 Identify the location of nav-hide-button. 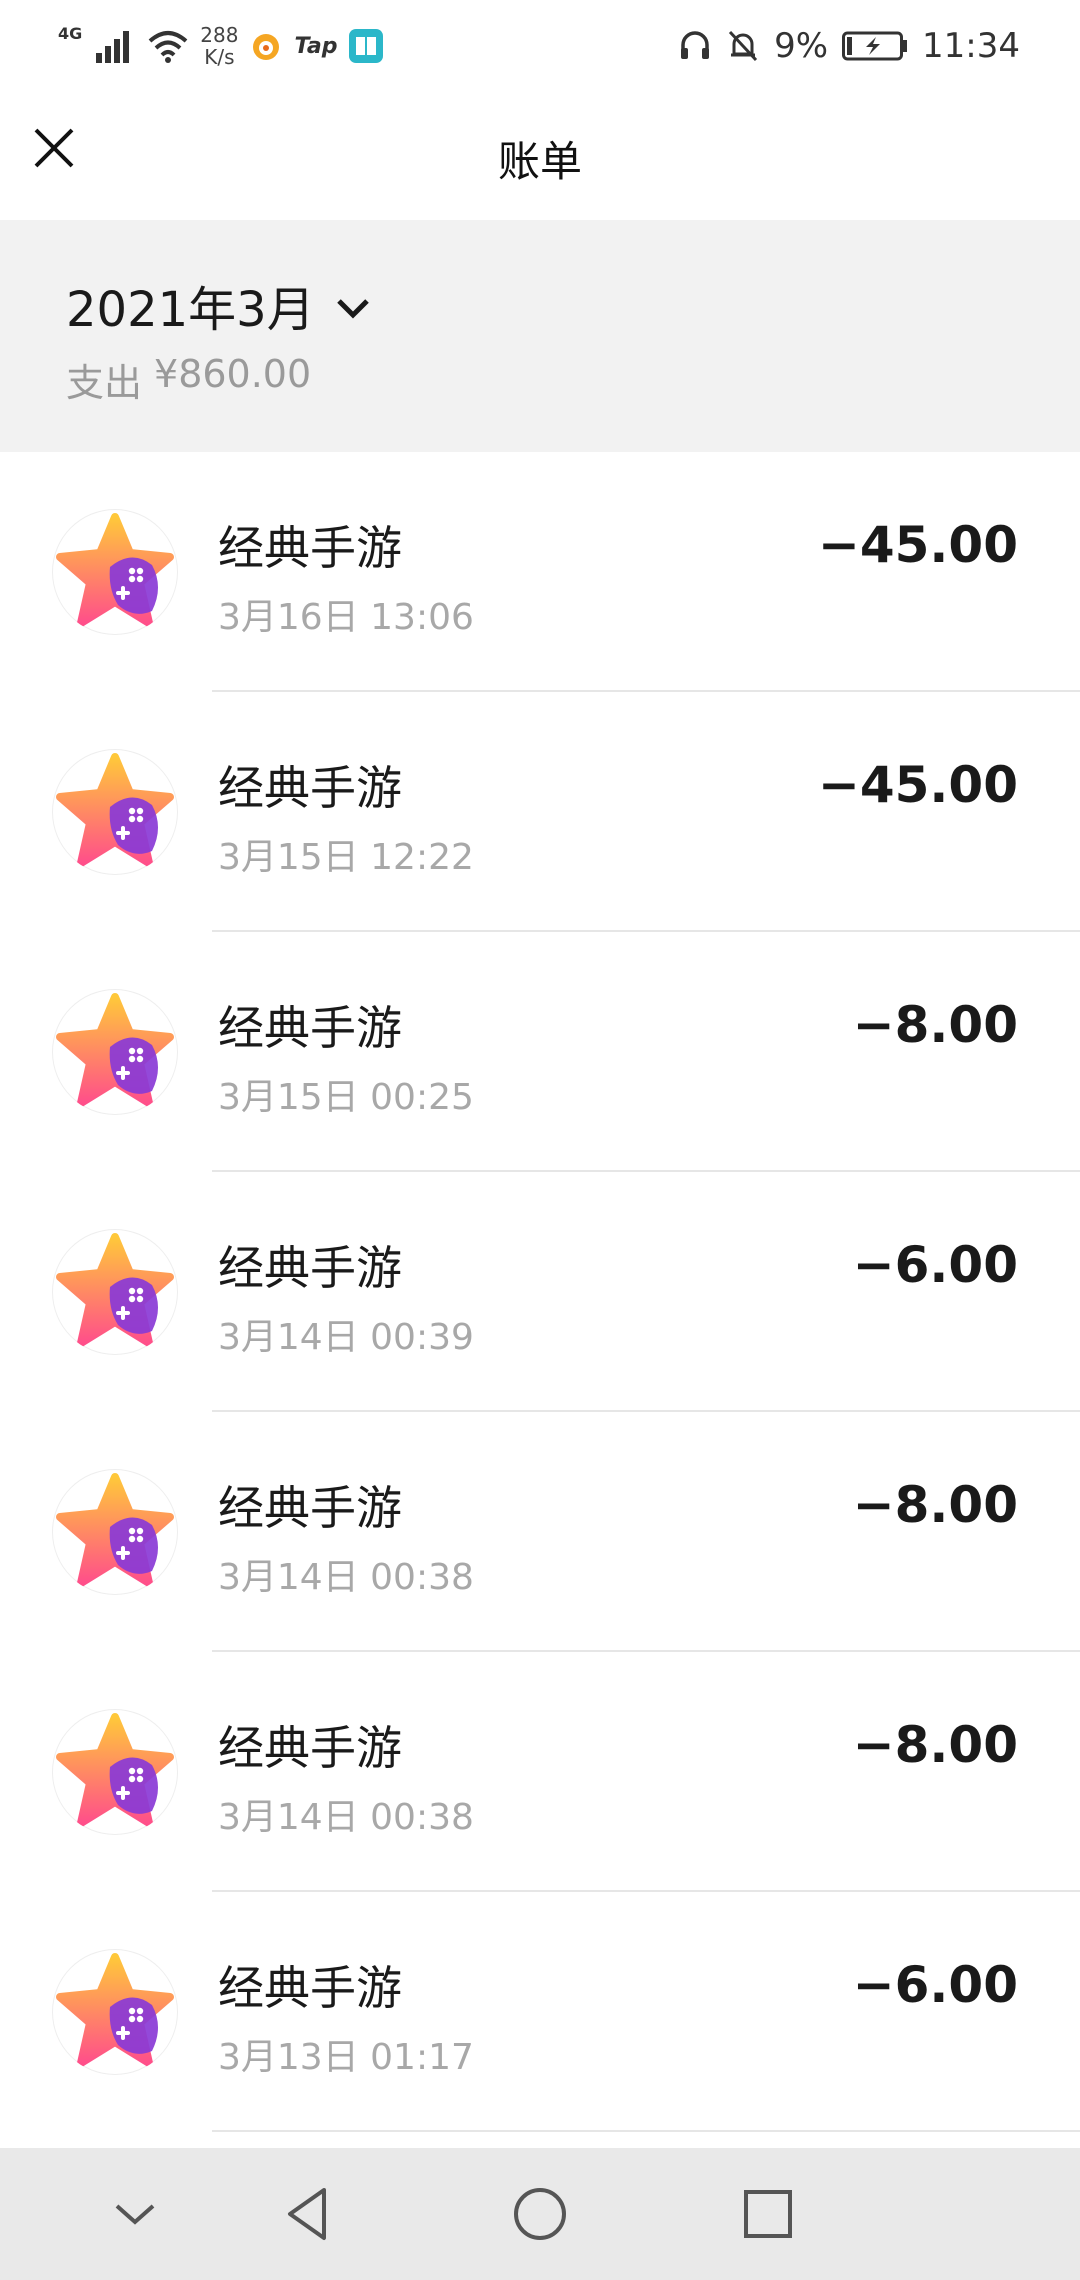
(135, 2214).